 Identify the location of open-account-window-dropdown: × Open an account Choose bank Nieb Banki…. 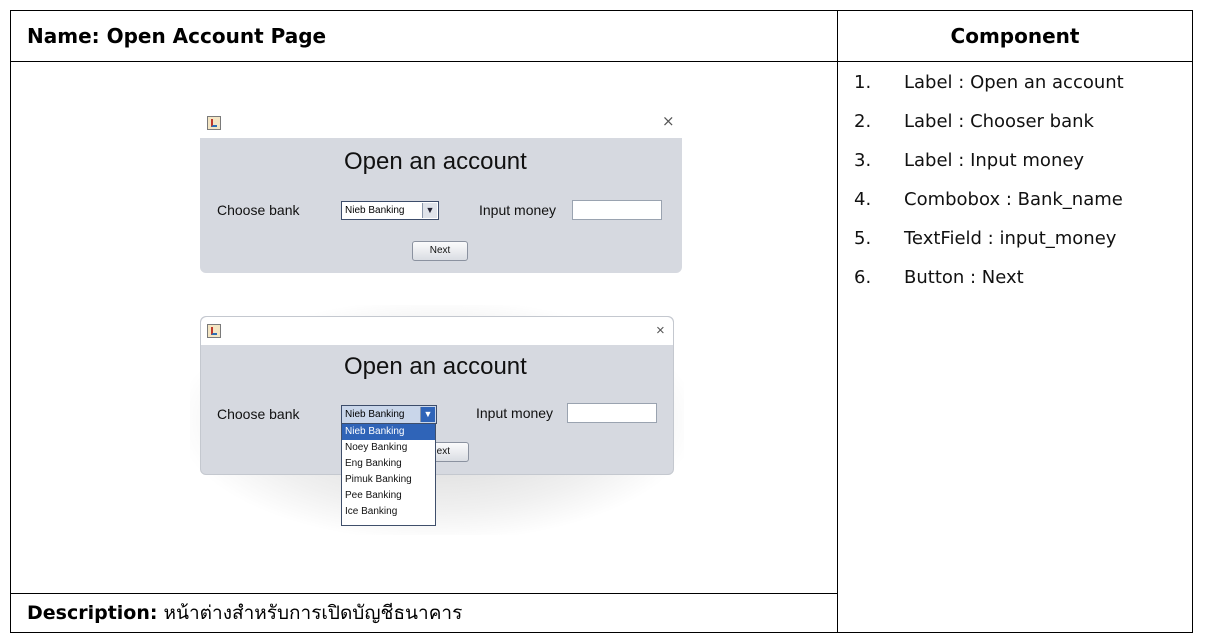
(437, 421).